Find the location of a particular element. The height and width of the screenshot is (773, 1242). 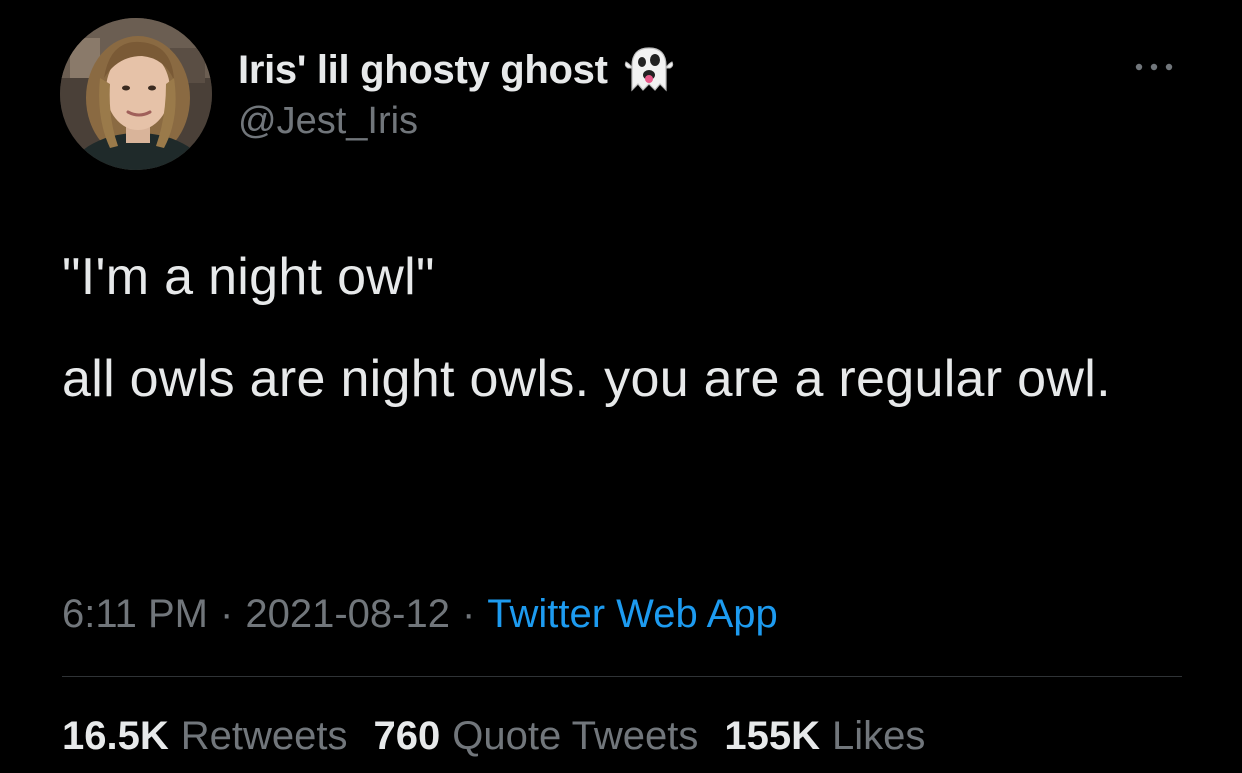

retweets-stat: 16.5K Retweets is located at coordinates (205, 736).